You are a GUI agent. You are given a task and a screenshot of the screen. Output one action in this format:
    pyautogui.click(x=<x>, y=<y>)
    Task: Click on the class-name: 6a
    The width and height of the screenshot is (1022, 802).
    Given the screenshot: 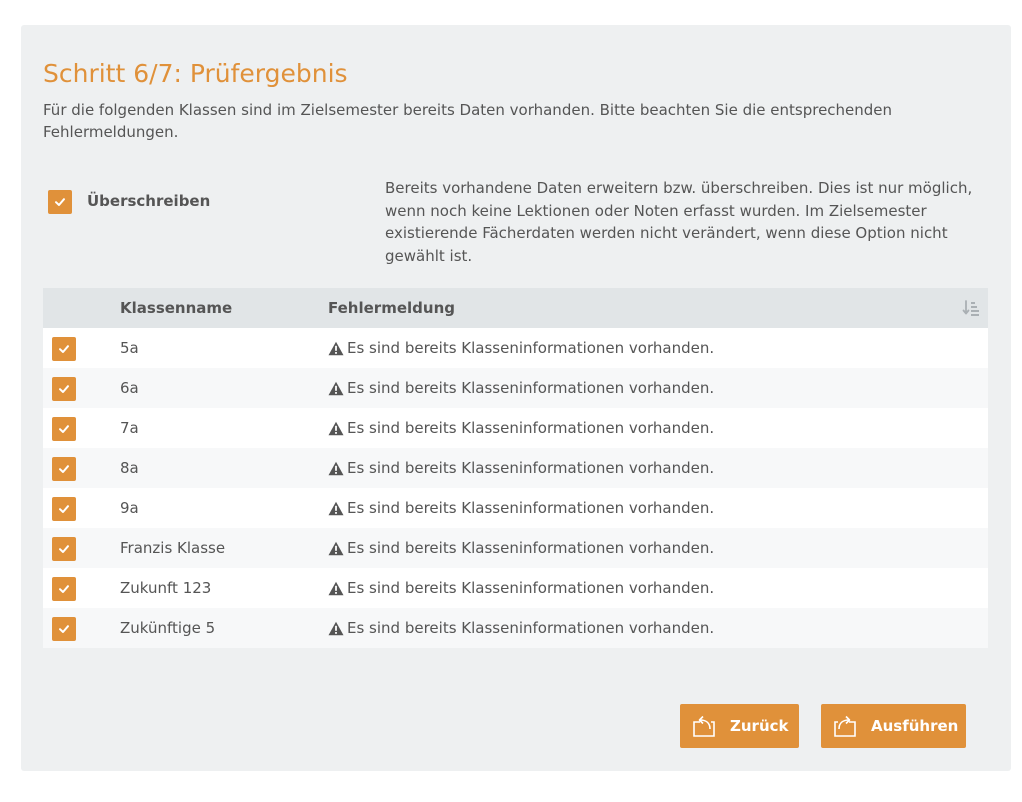 What is the action you would take?
    pyautogui.click(x=129, y=388)
    